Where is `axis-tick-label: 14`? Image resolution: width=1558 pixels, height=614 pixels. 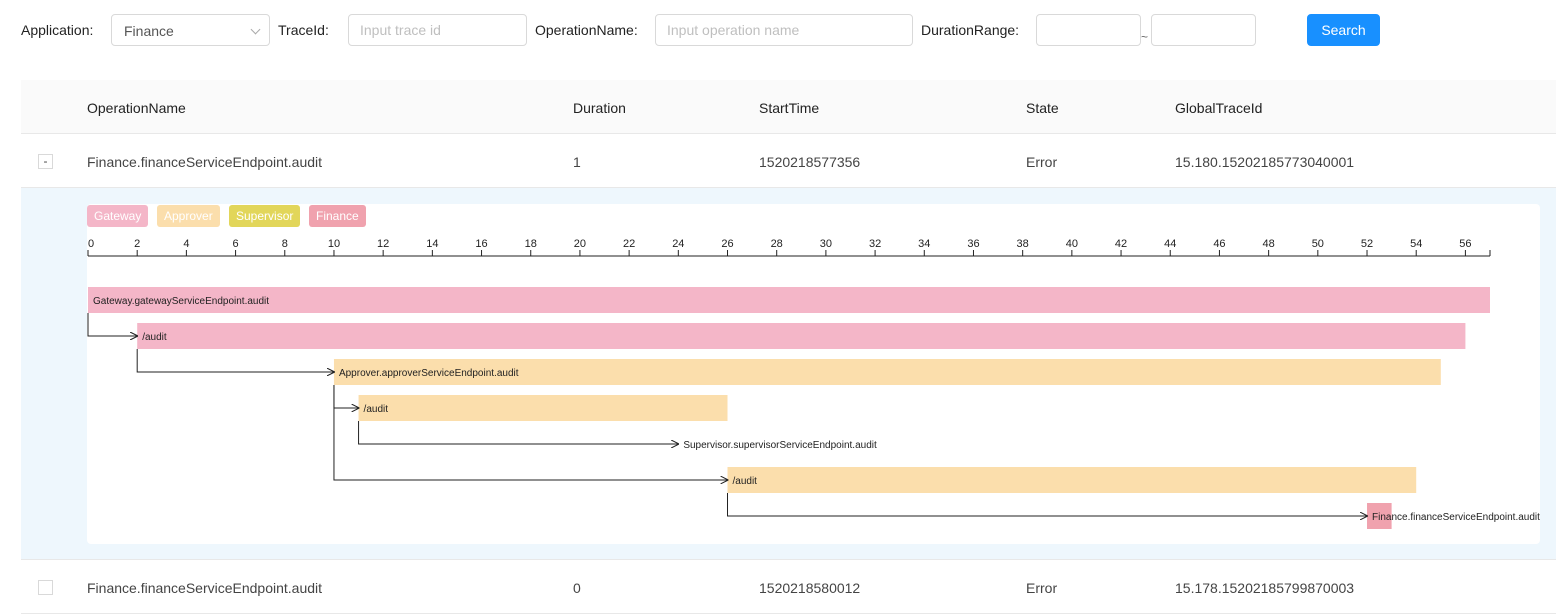
axis-tick-label: 14 is located at coordinates (432, 244).